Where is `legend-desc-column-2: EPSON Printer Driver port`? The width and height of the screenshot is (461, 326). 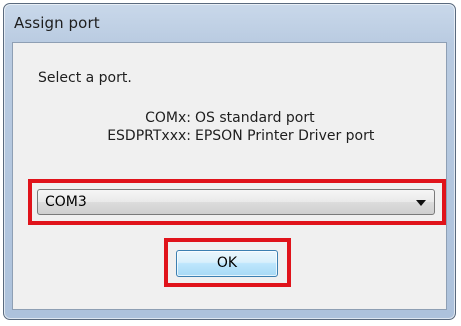 legend-desc-column-2: EPSON Printer Driver port is located at coordinates (315, 138).